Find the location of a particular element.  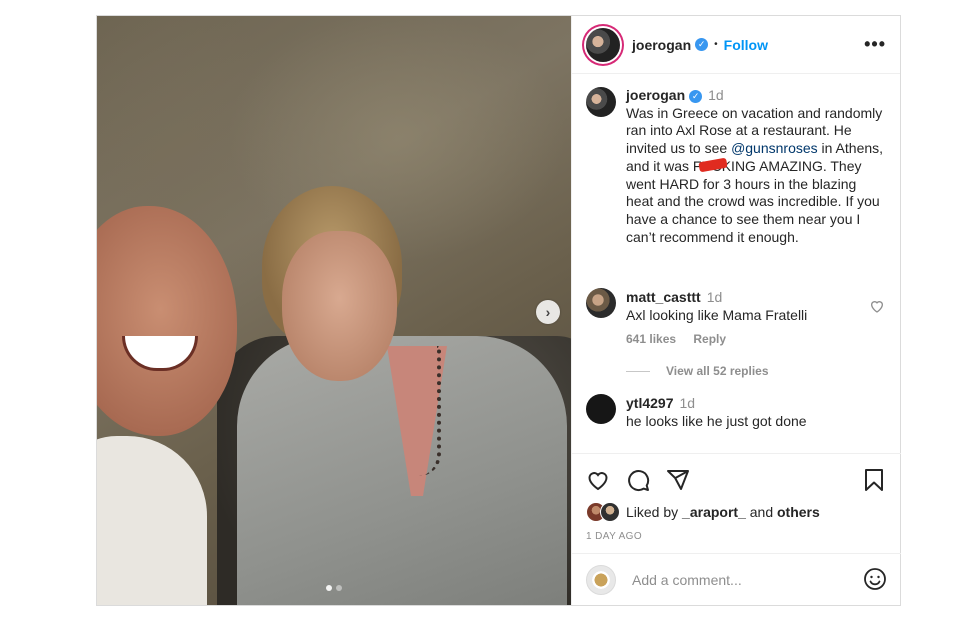

caption-username: joerogan is located at coordinates (655, 95).